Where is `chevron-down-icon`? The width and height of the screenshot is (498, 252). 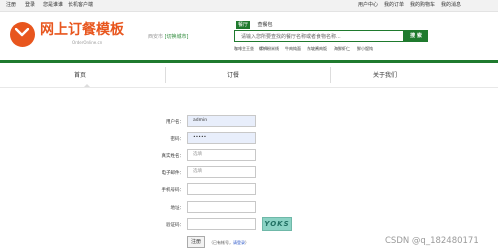 chevron-down-icon is located at coordinates (22, 32).